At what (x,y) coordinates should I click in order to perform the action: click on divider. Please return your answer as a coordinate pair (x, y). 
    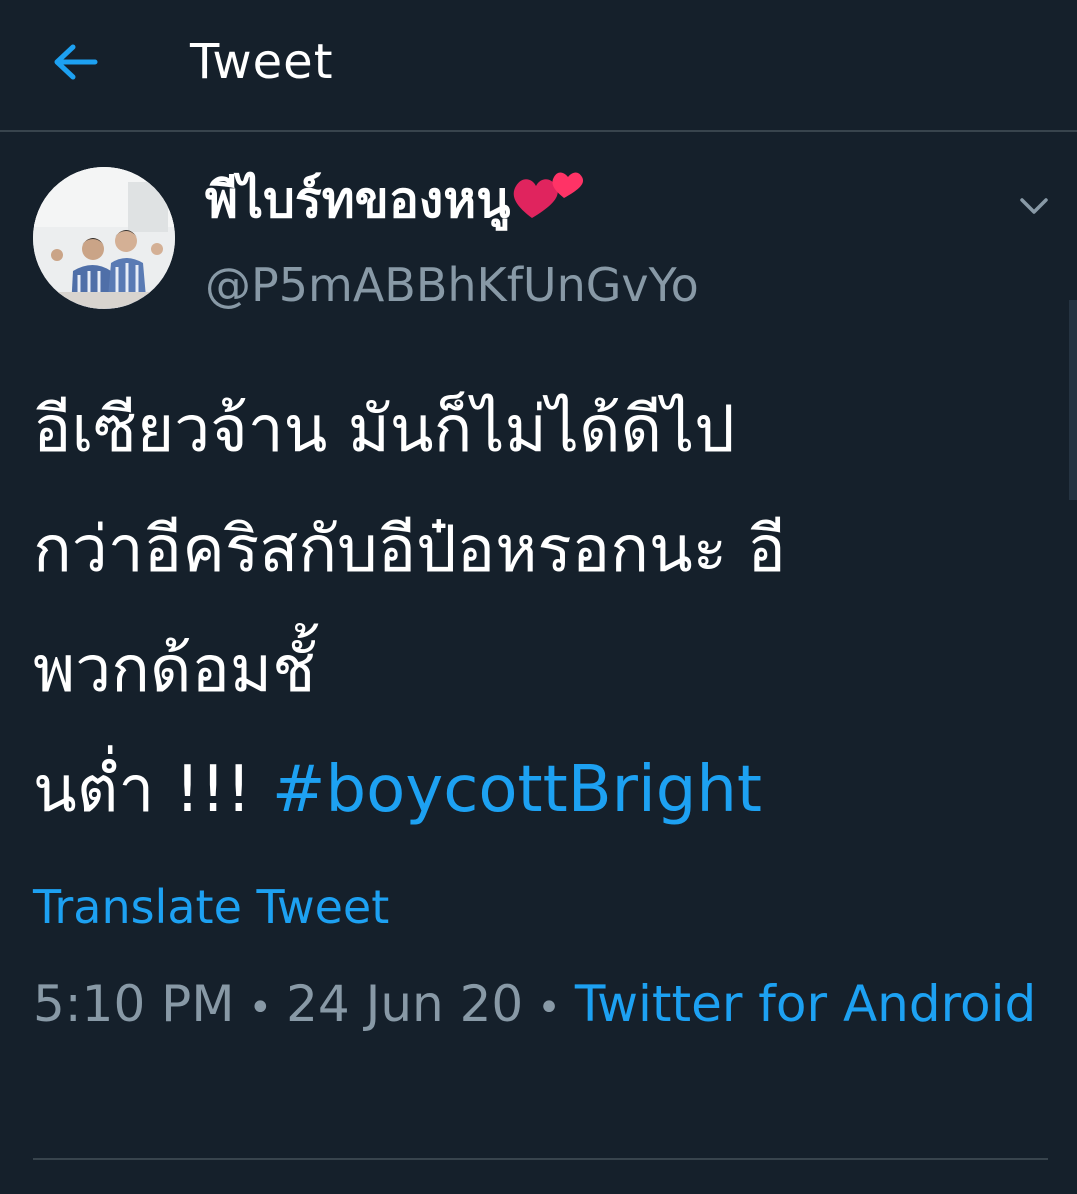
    Looking at the image, I should click on (540, 1159).